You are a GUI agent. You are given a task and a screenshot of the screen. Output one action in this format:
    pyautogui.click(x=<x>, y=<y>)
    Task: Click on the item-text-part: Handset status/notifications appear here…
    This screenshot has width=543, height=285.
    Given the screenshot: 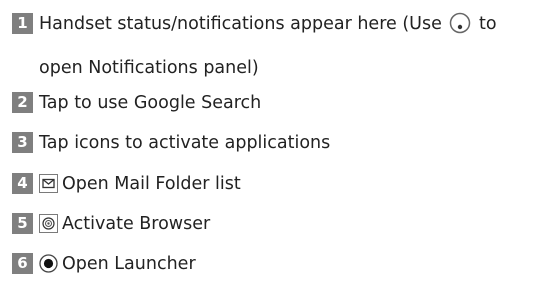 What is the action you would take?
    pyautogui.click(x=243, y=24)
    